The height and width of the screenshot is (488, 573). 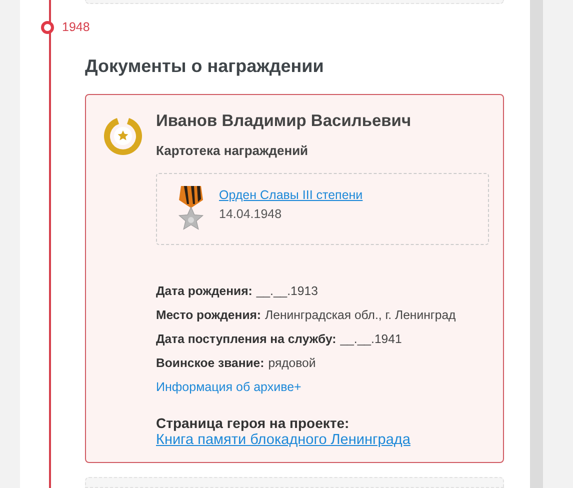 I want to click on award-date: 14.04.1948, so click(x=251, y=214).